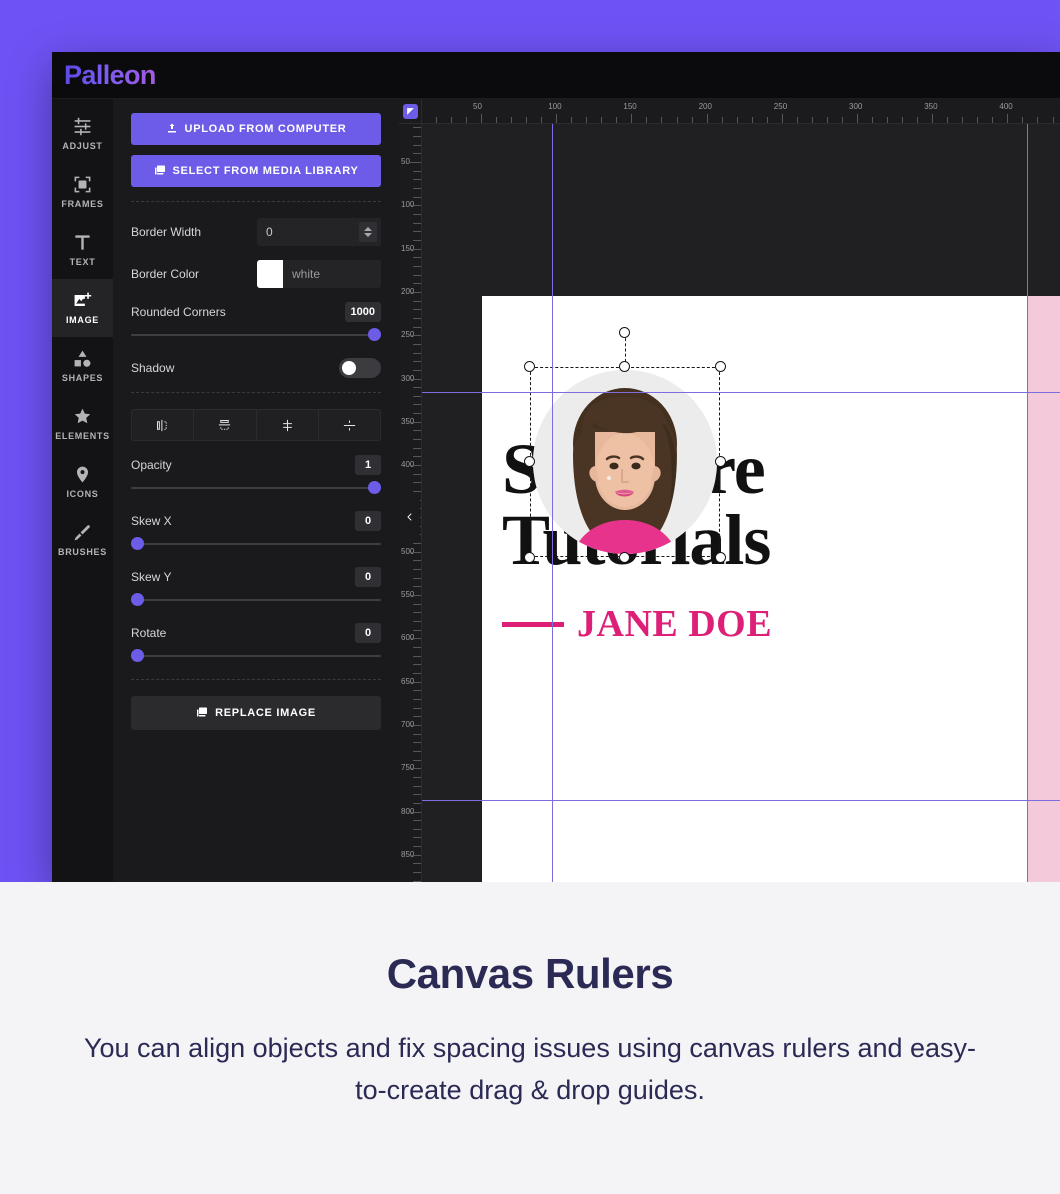 The image size is (1060, 1194). What do you see at coordinates (349, 425) in the screenshot?
I see `align-center-vertical-button` at bounding box center [349, 425].